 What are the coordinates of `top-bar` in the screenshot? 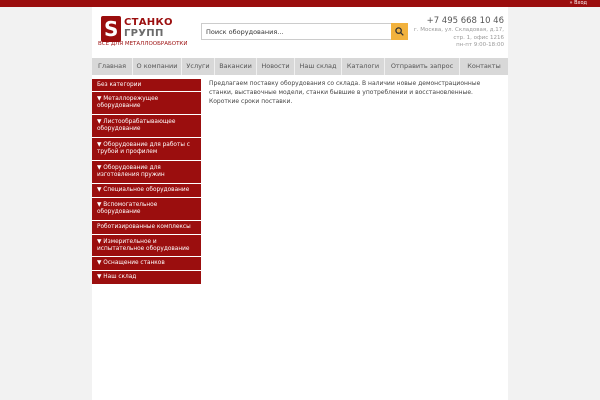 It's located at (300, 3).